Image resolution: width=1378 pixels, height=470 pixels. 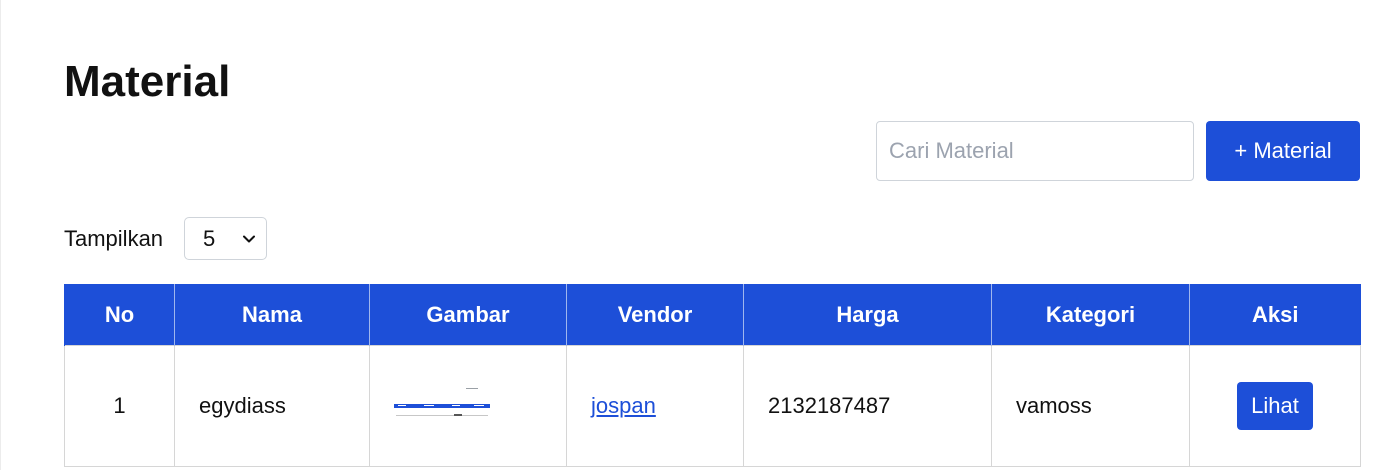 I want to click on cell-aksi: Lihat, so click(x=1275, y=406).